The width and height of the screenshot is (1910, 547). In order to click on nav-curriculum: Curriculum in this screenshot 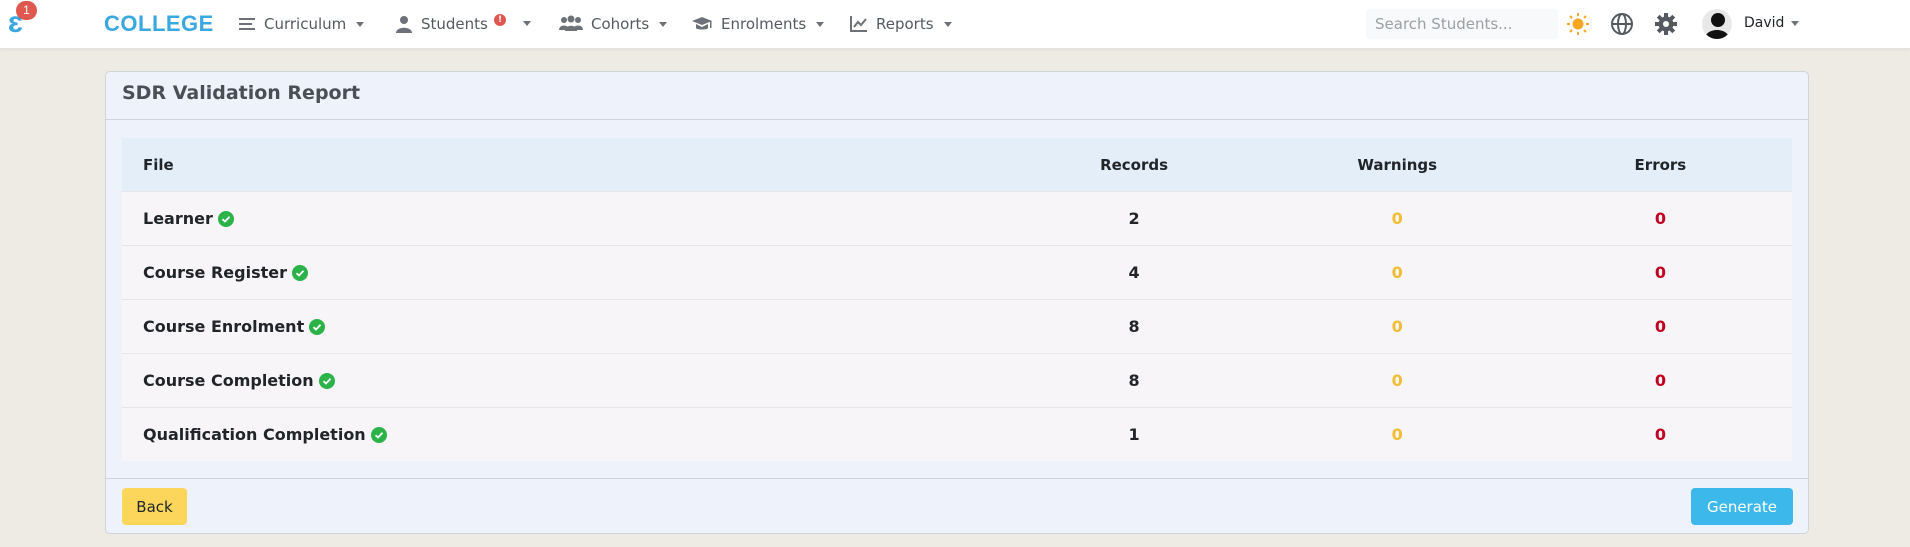, I will do `click(301, 24)`.